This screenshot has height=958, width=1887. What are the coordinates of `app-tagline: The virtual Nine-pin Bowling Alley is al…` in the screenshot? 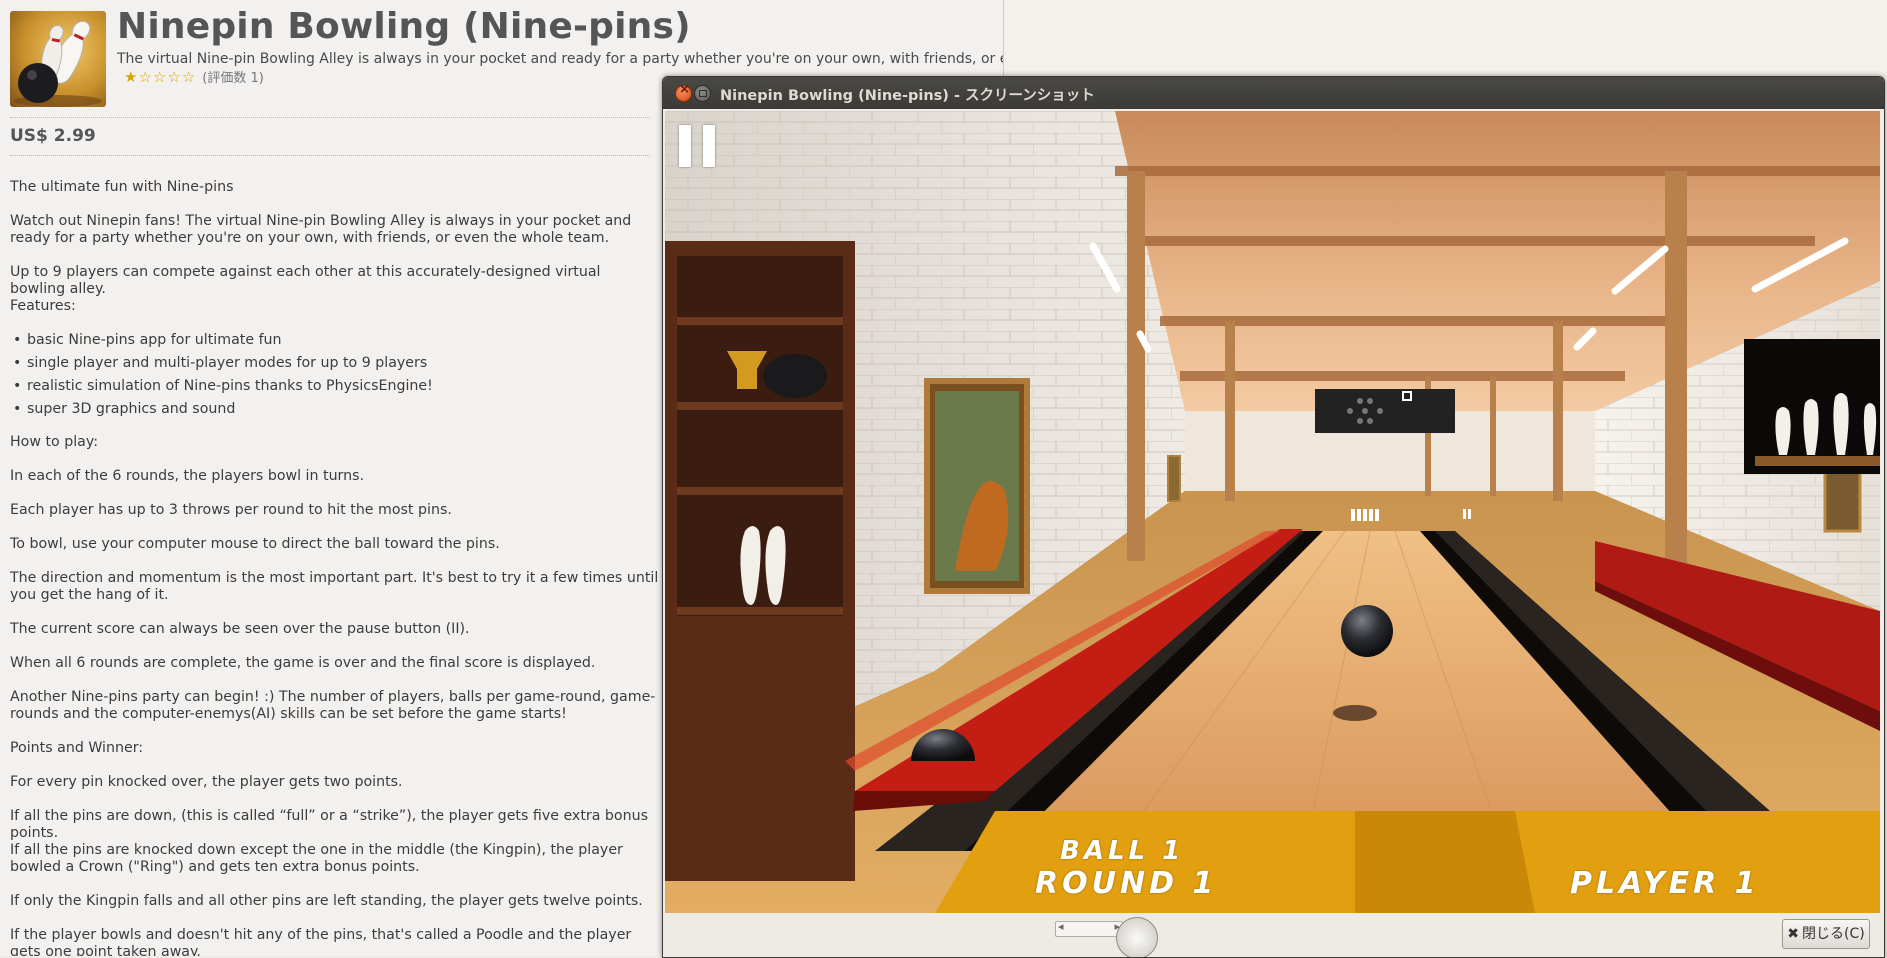 It's located at (560, 59).